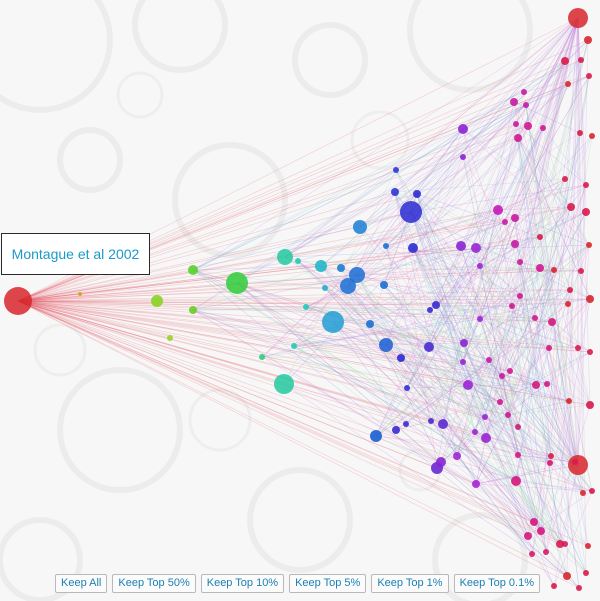  Describe the element at coordinates (154, 583) in the screenshot. I see `keep-top-50-button: Keep Top 50%` at that location.